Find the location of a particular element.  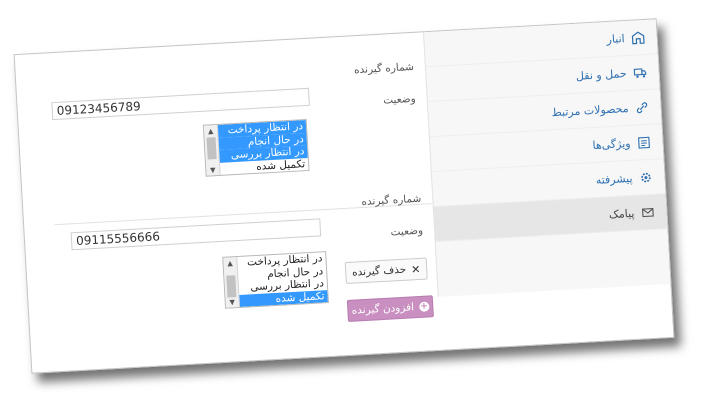

list-box-icon is located at coordinates (643, 142).